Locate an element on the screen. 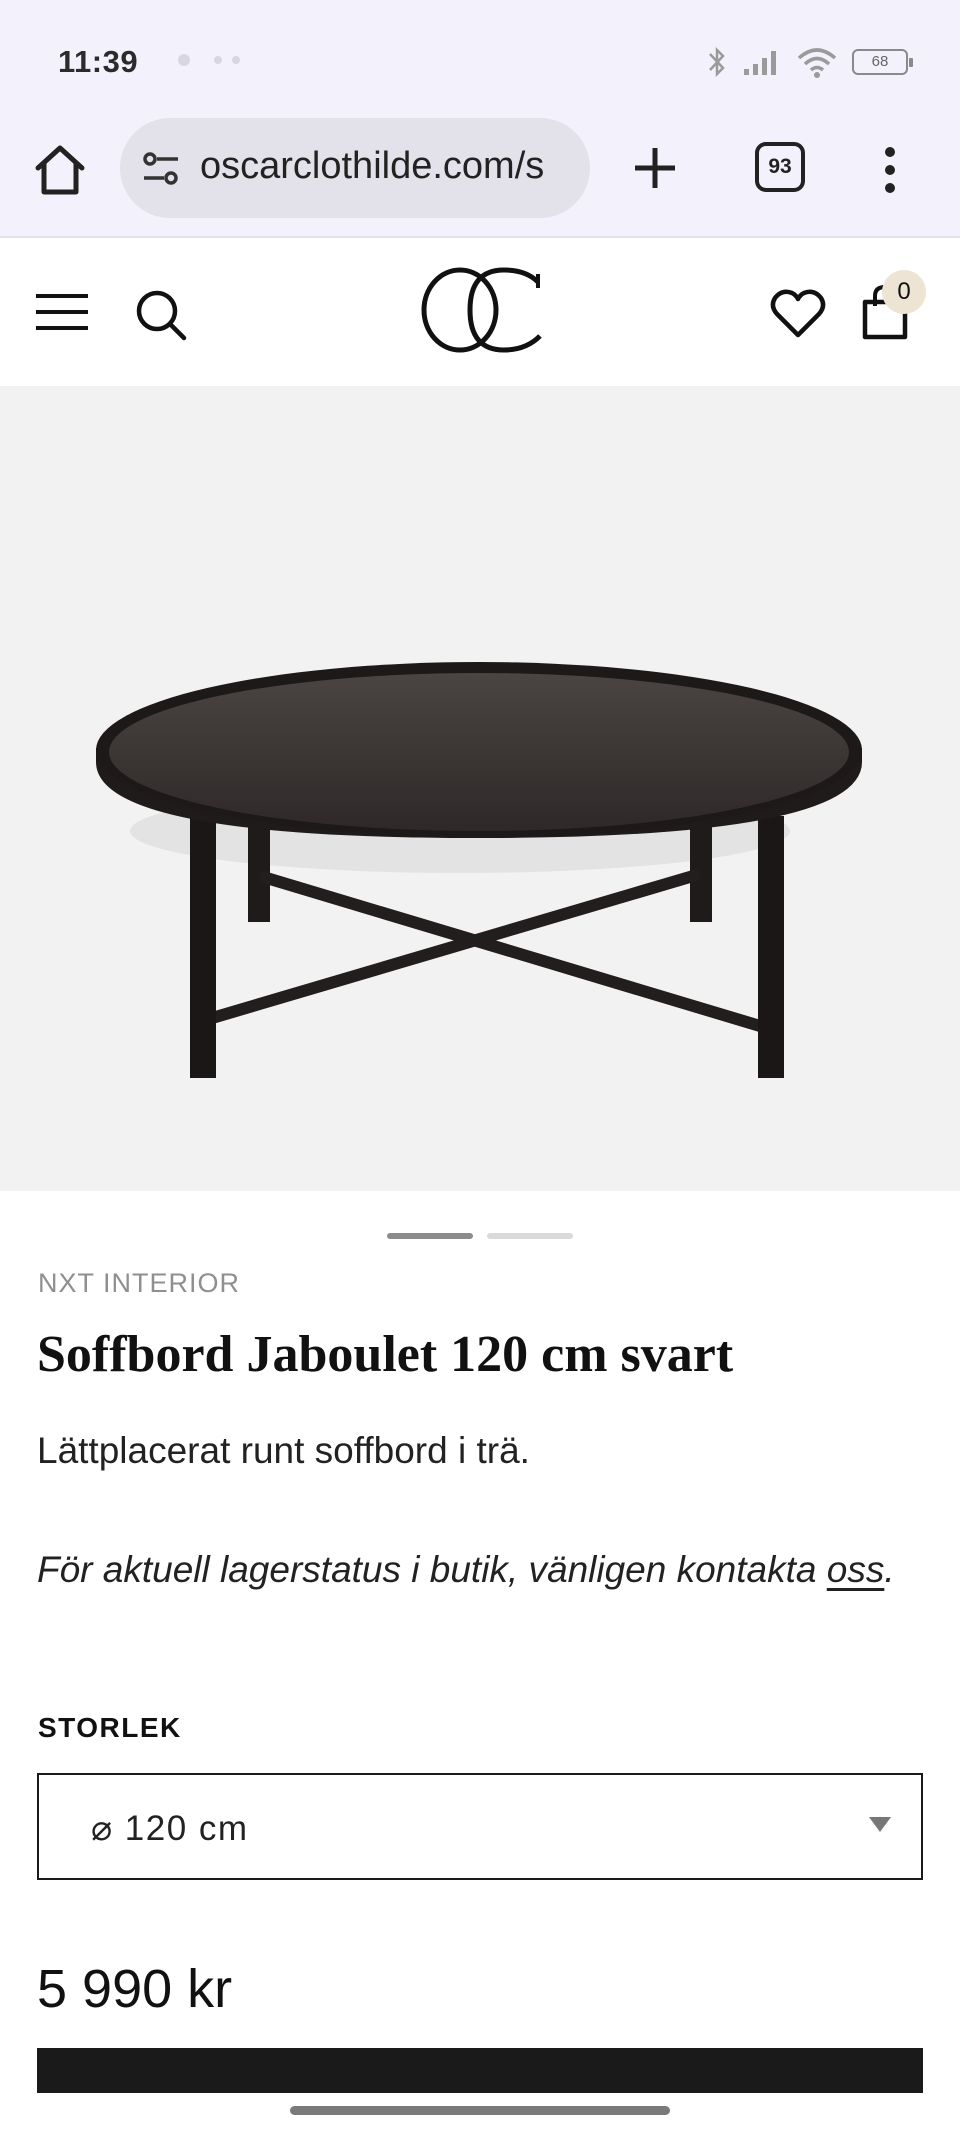 This screenshot has height=2133, width=960. more-menu-icon is located at coordinates (890, 170).